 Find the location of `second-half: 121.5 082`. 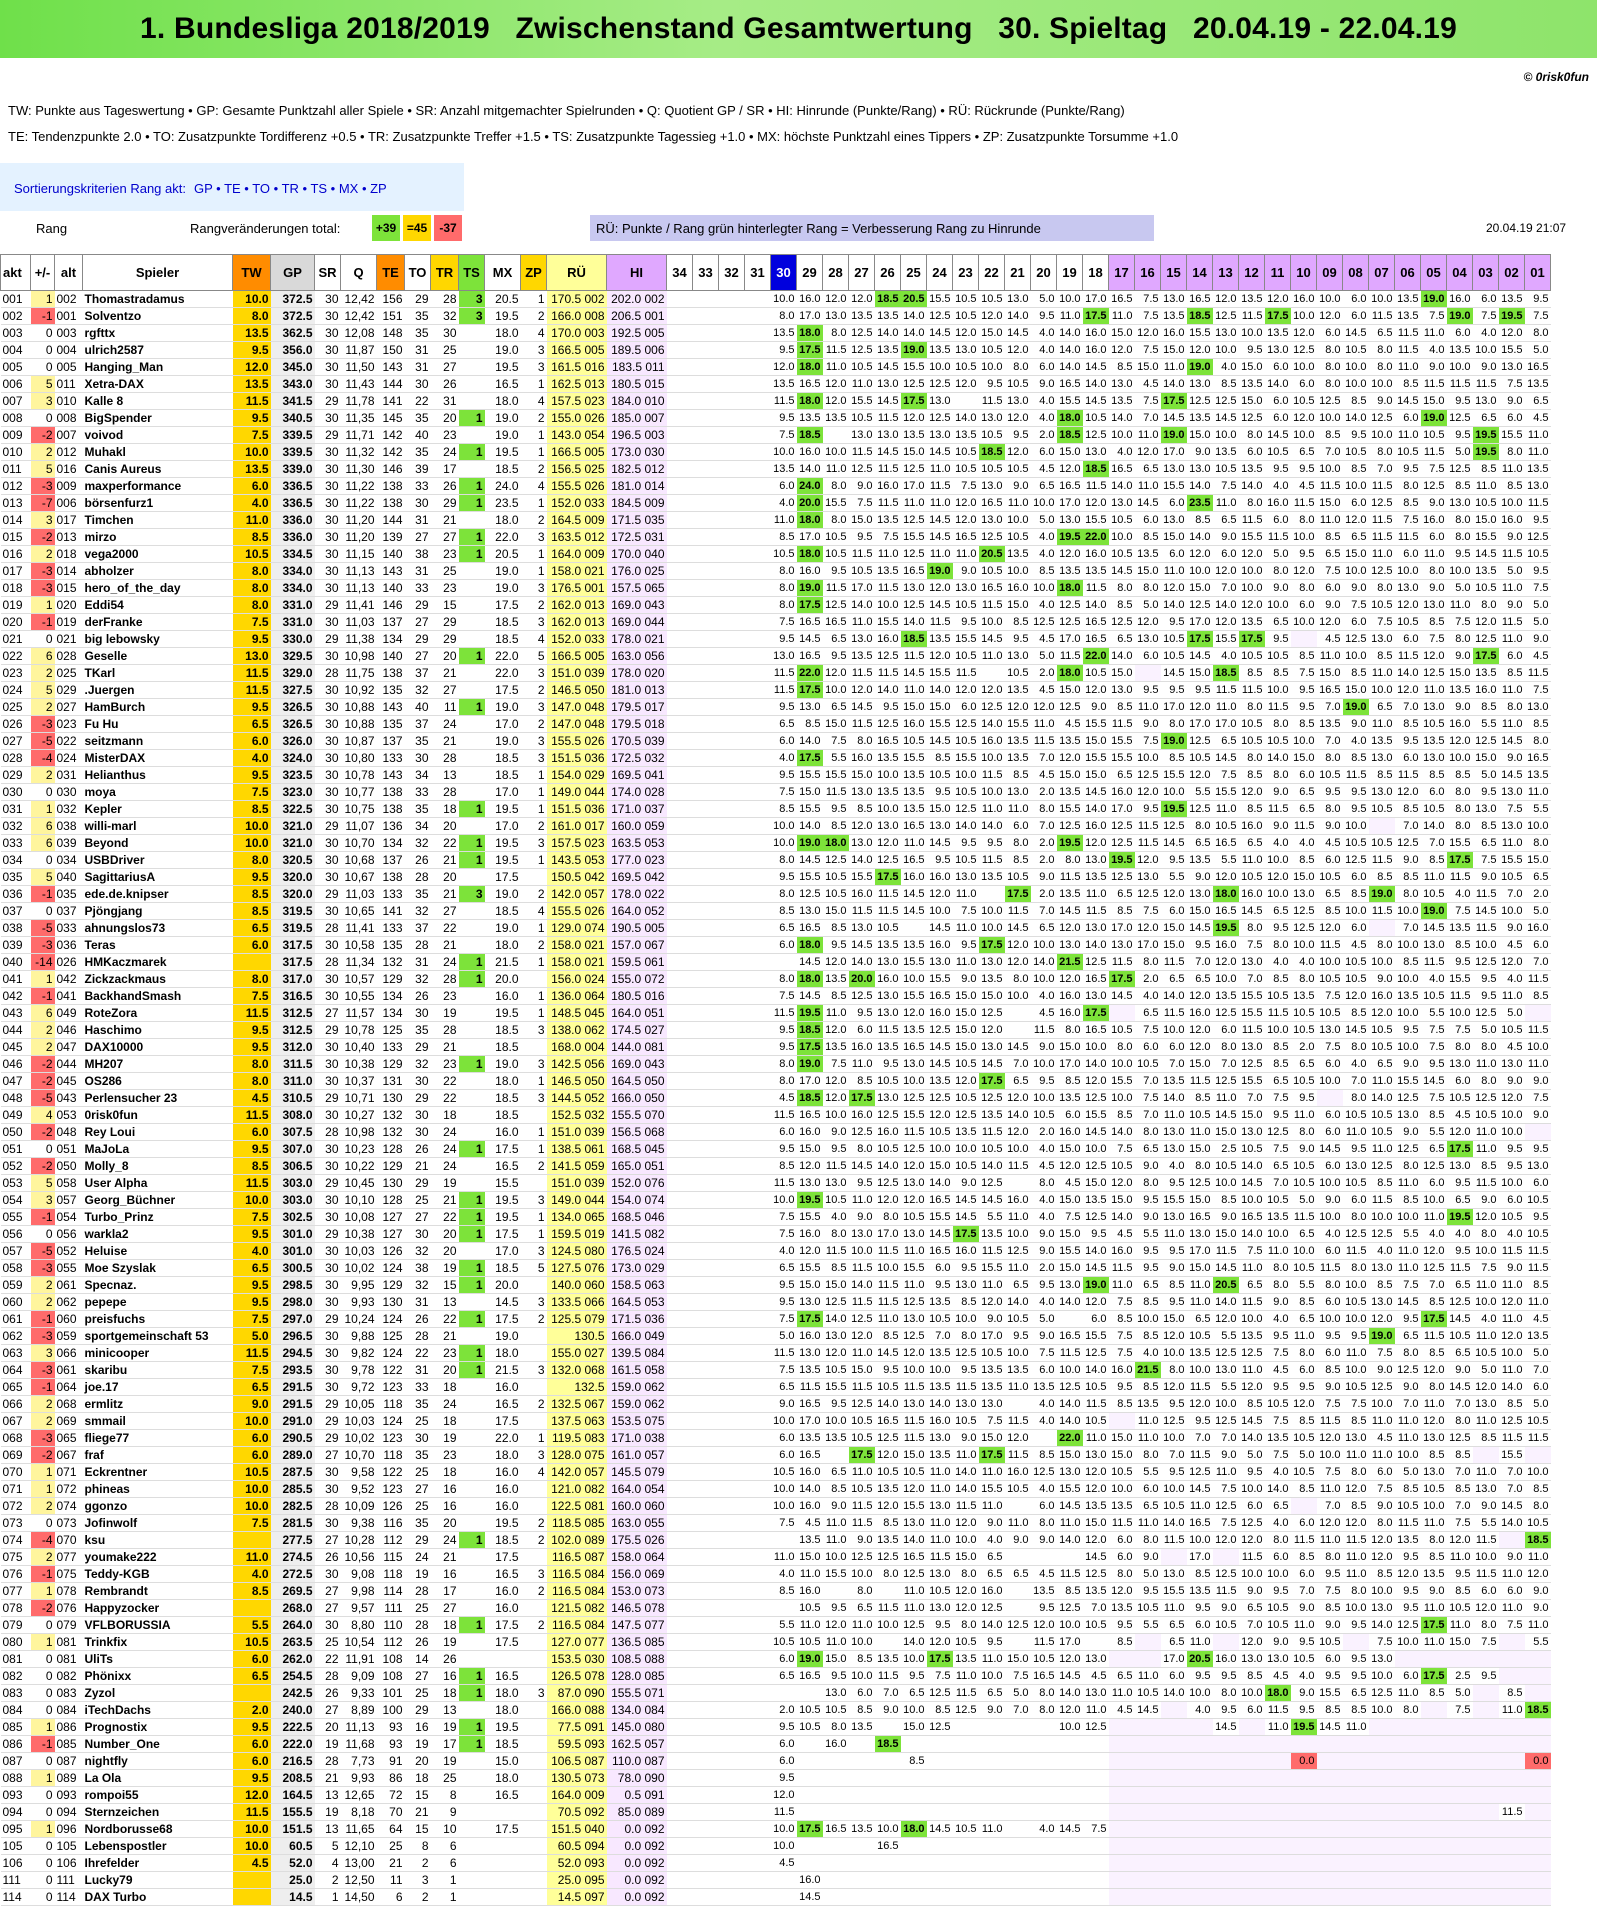

second-half: 121.5 082 is located at coordinates (576, 1608).